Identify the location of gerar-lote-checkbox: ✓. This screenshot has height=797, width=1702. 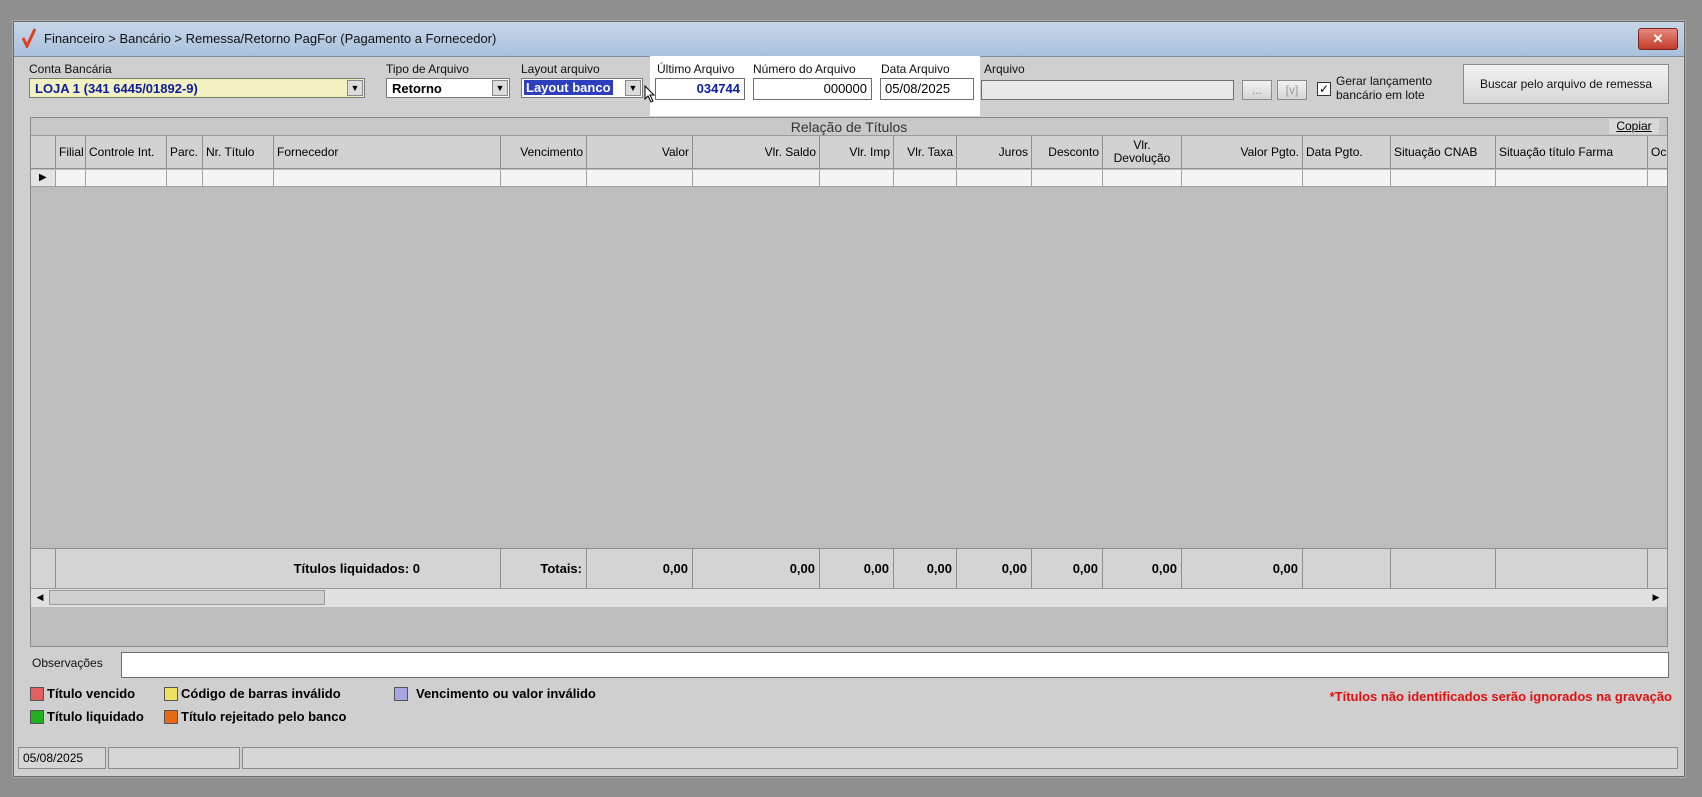
(1324, 89).